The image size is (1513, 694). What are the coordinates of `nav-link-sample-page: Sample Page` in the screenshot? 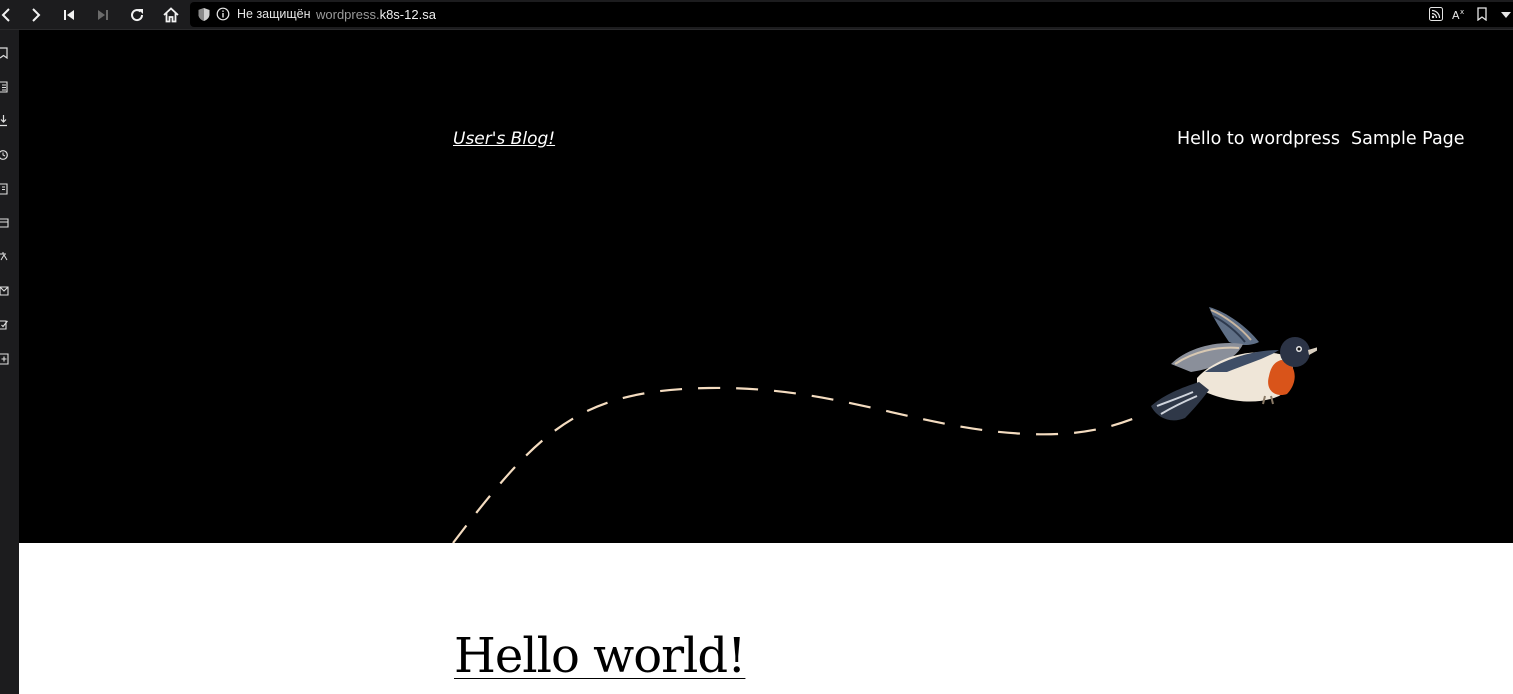 It's located at (1408, 139).